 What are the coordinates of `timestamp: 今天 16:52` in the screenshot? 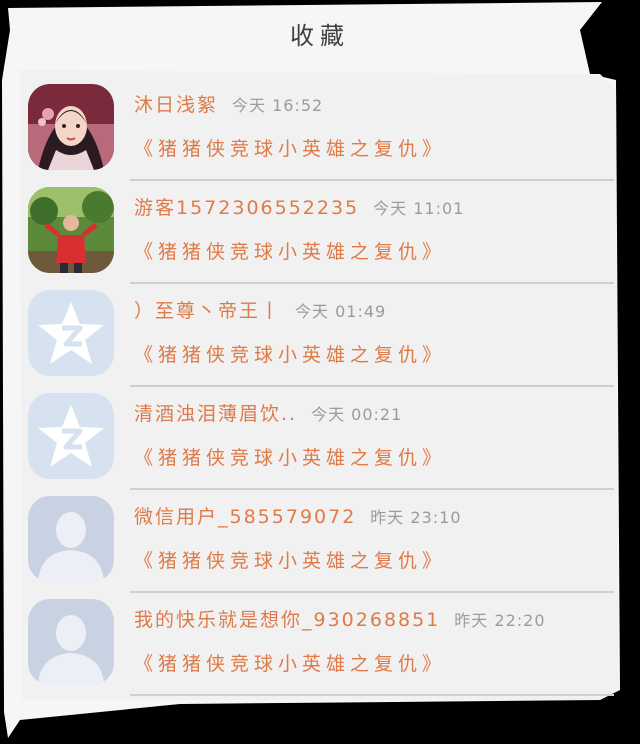 It's located at (278, 105).